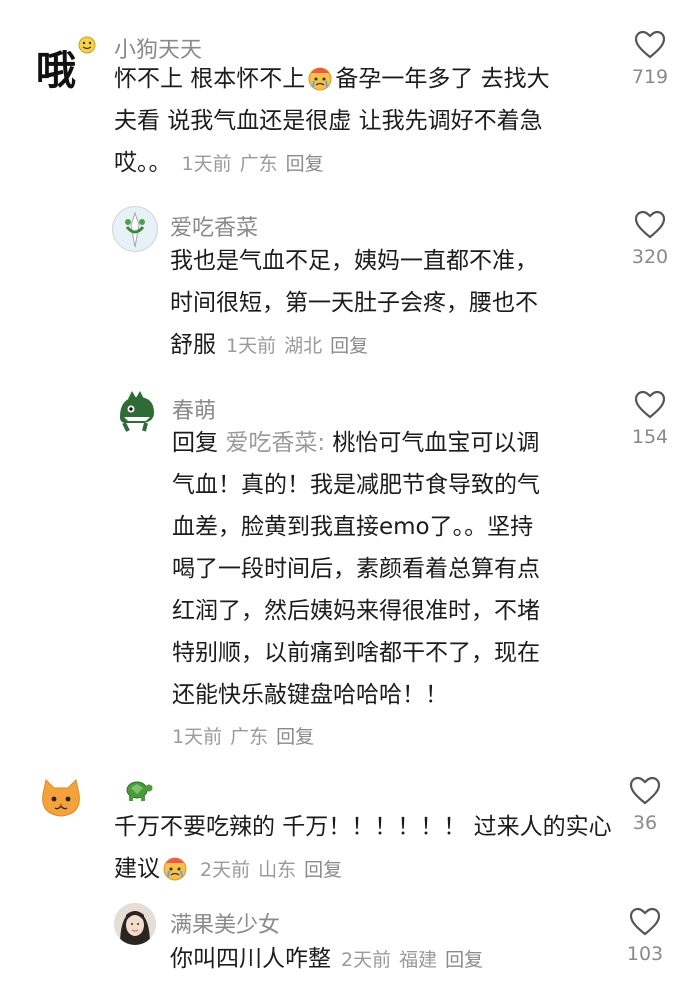 This screenshot has height=988, width=690. I want to click on comment-5: 满果美少女 你叫四川人咋整 2天前 福建 回复 103, so click(345, 941).